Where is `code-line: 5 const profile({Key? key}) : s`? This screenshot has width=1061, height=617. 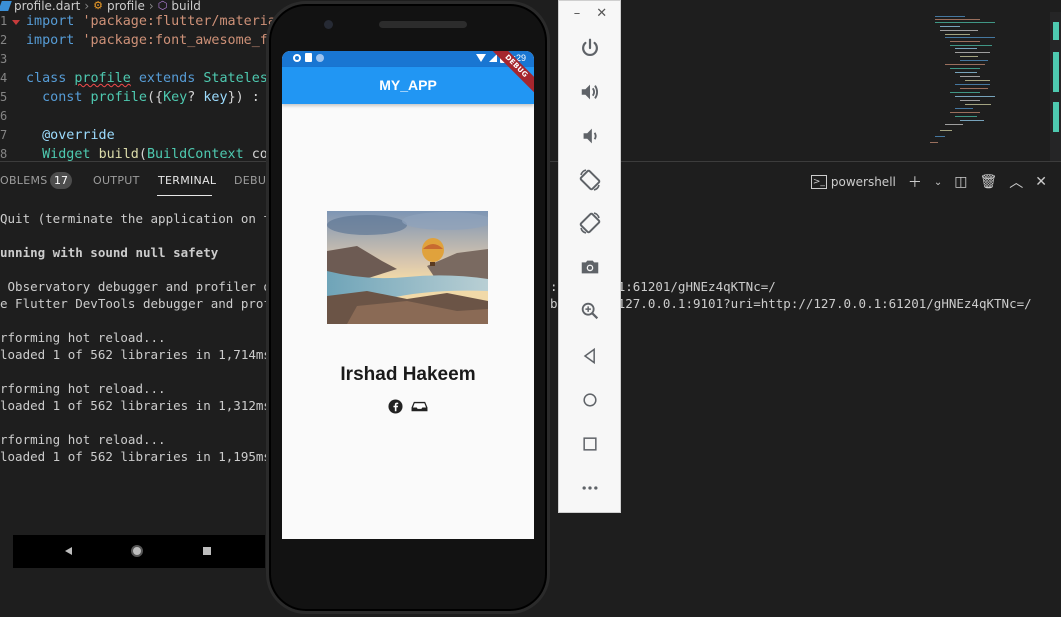
code-line: 5 const profile({Key? key}) : s is located at coordinates (138, 97).